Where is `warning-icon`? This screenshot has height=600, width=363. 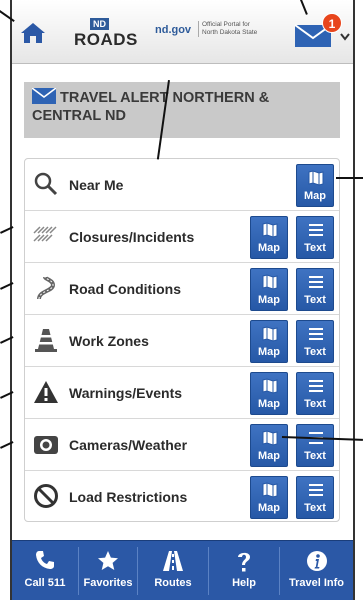 warning-icon is located at coordinates (46, 392).